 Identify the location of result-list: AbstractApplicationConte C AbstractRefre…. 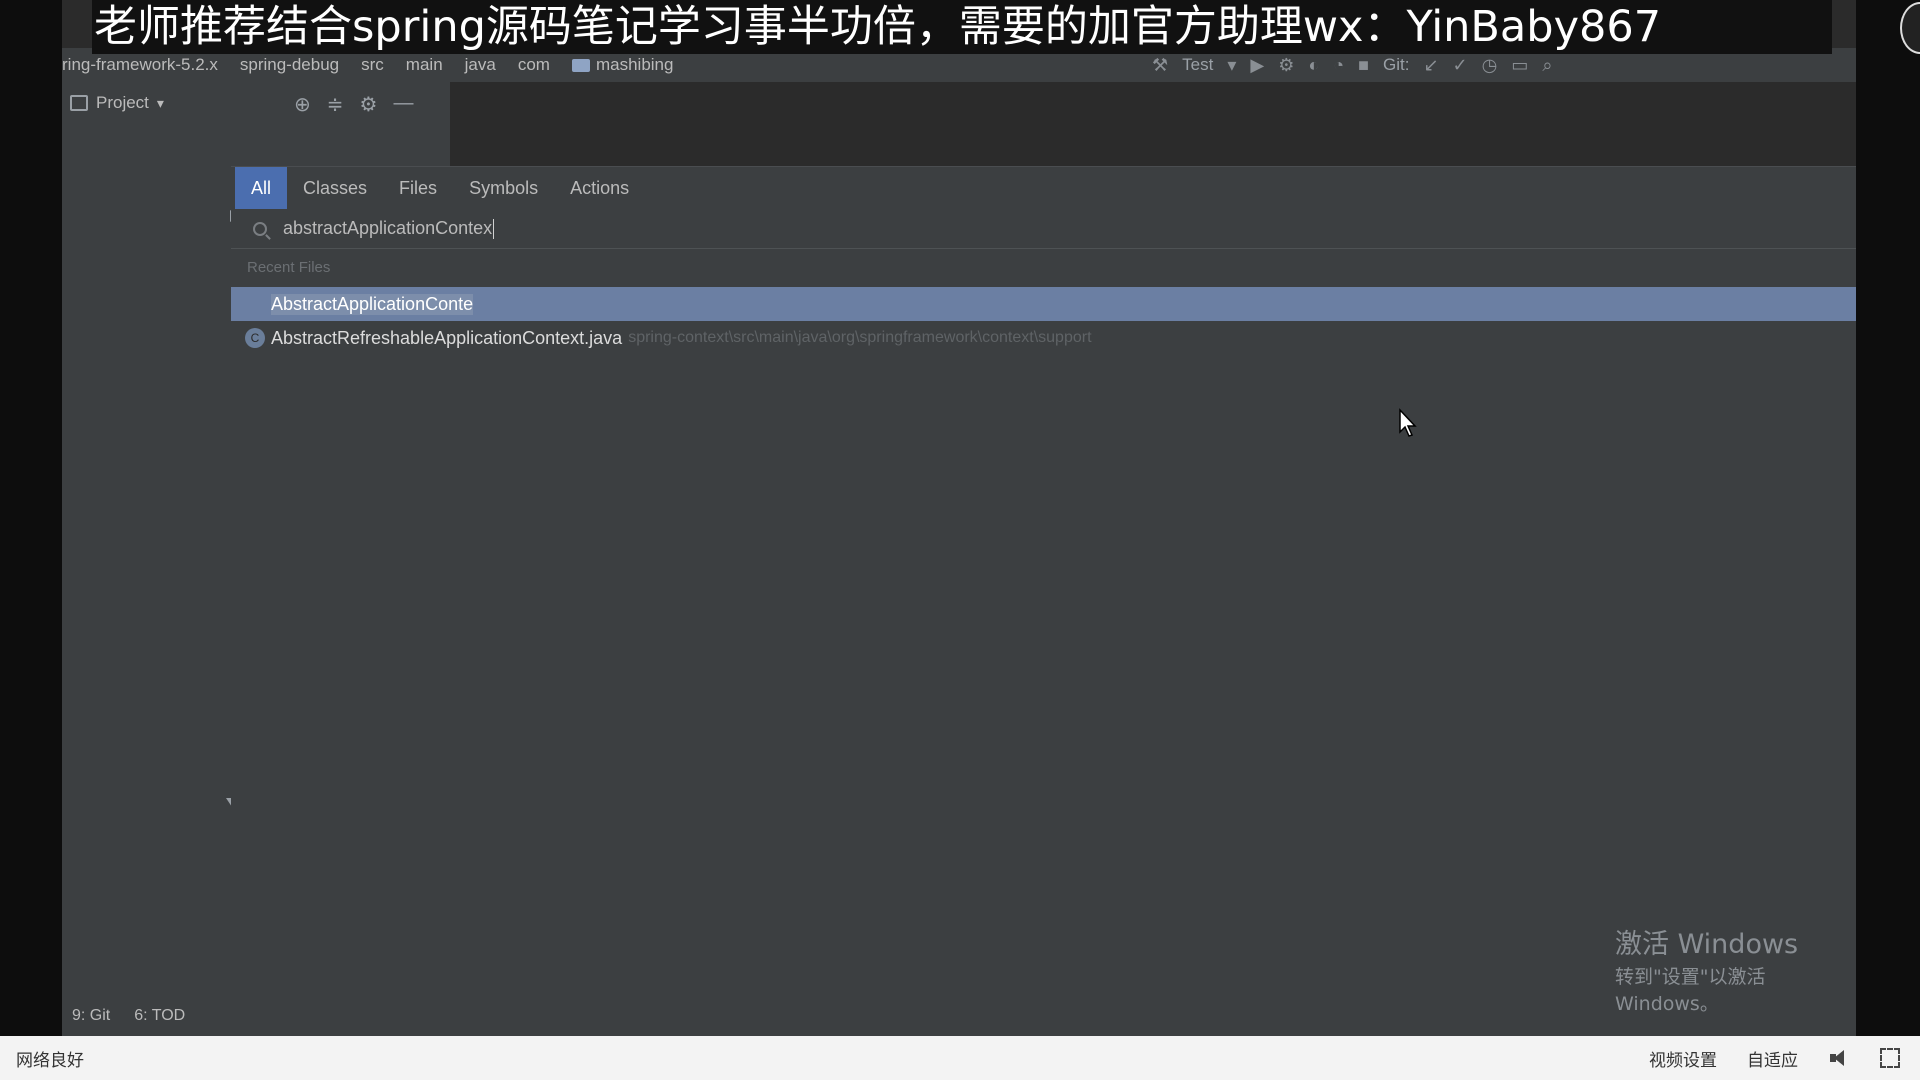
(1043, 321).